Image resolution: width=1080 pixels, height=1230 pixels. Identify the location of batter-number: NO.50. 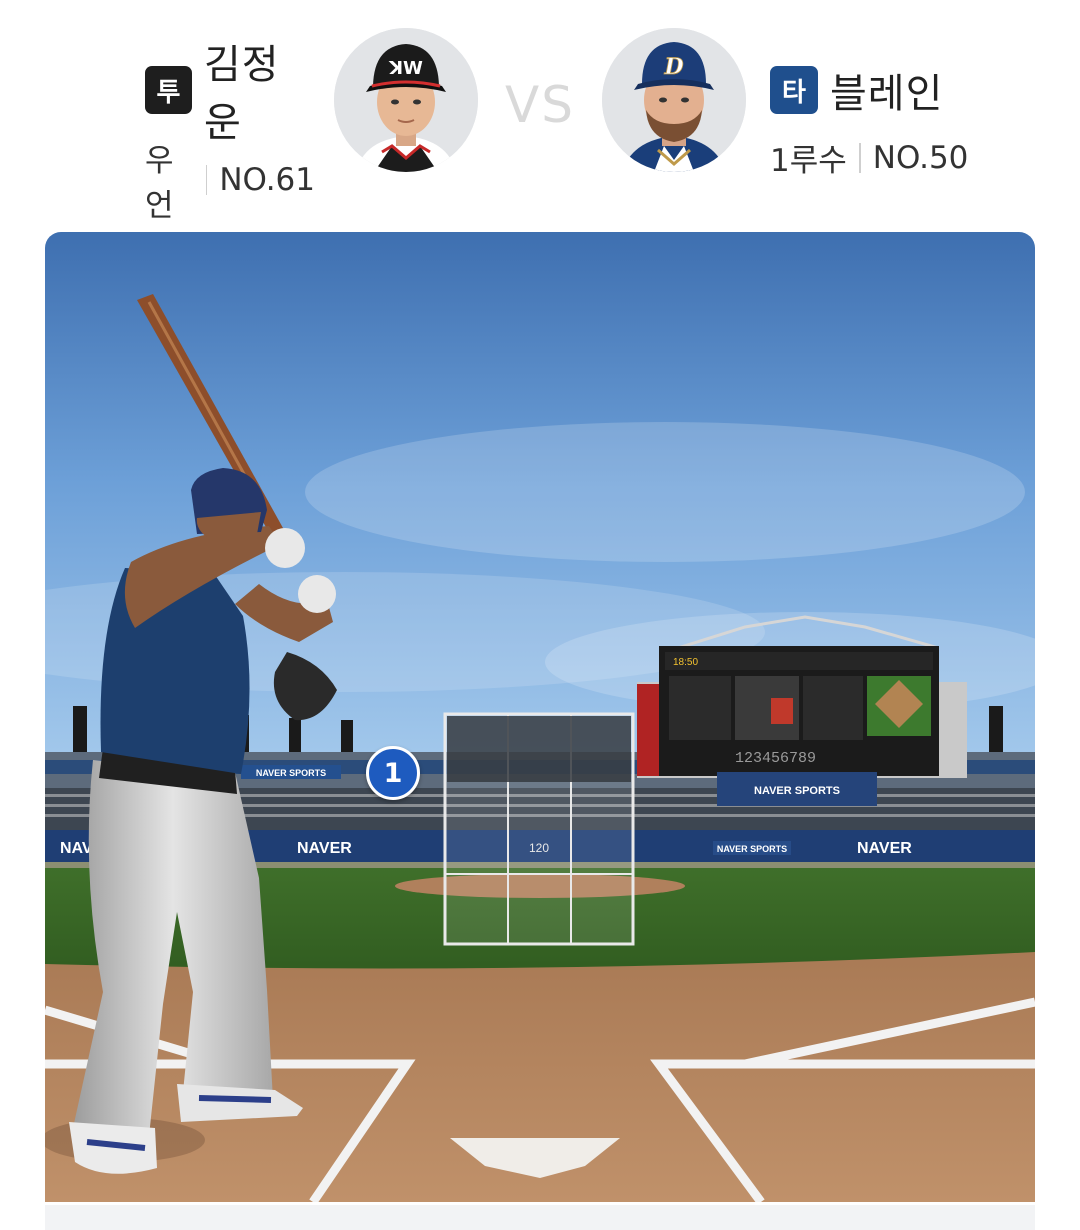
(920, 157).